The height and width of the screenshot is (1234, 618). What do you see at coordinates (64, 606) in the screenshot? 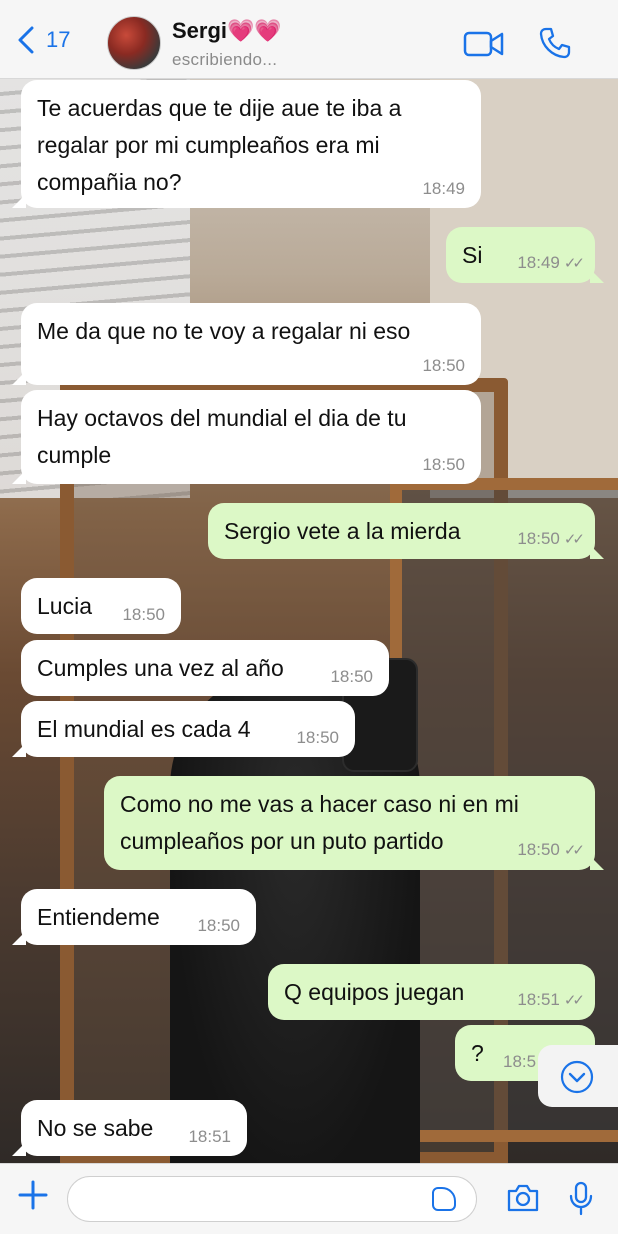
I see `message-text: Lucia` at bounding box center [64, 606].